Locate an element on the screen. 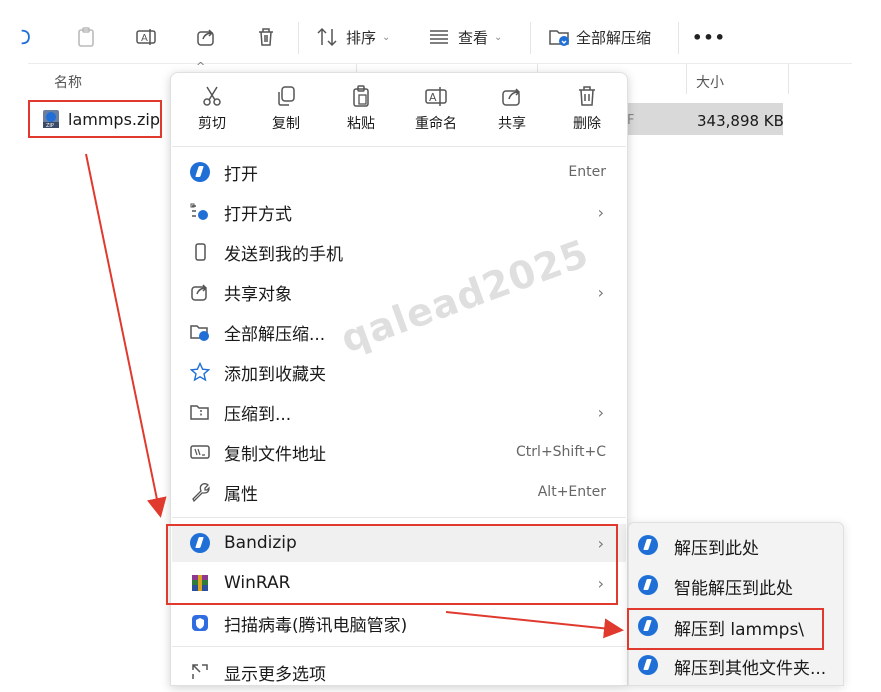 This screenshot has height=692, width=881. menu-item-label: 打开方式 is located at coordinates (258, 214).